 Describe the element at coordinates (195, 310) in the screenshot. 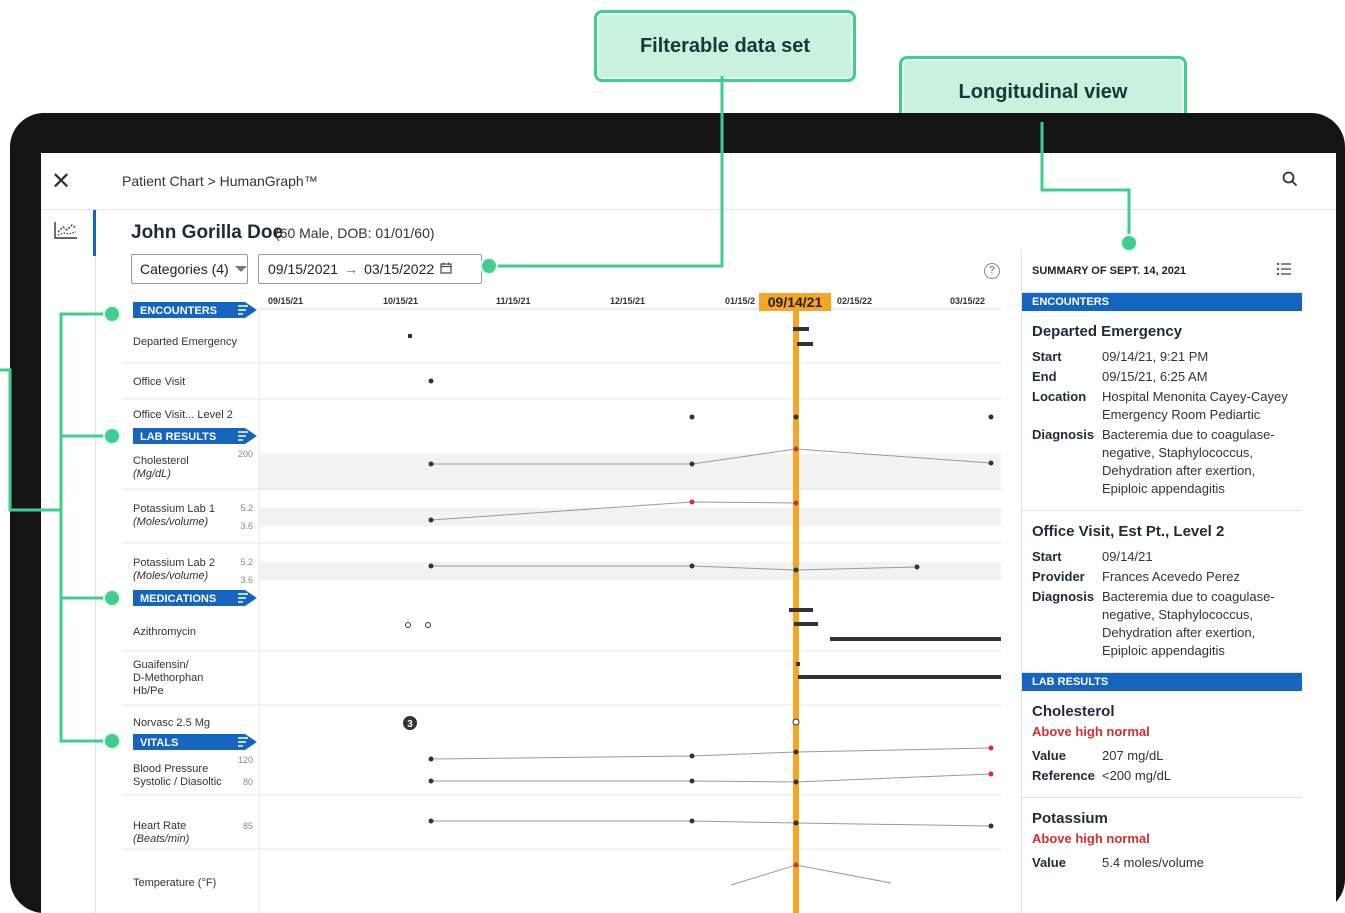

I see `category-tag-encounters: ENCOUNTERS` at that location.